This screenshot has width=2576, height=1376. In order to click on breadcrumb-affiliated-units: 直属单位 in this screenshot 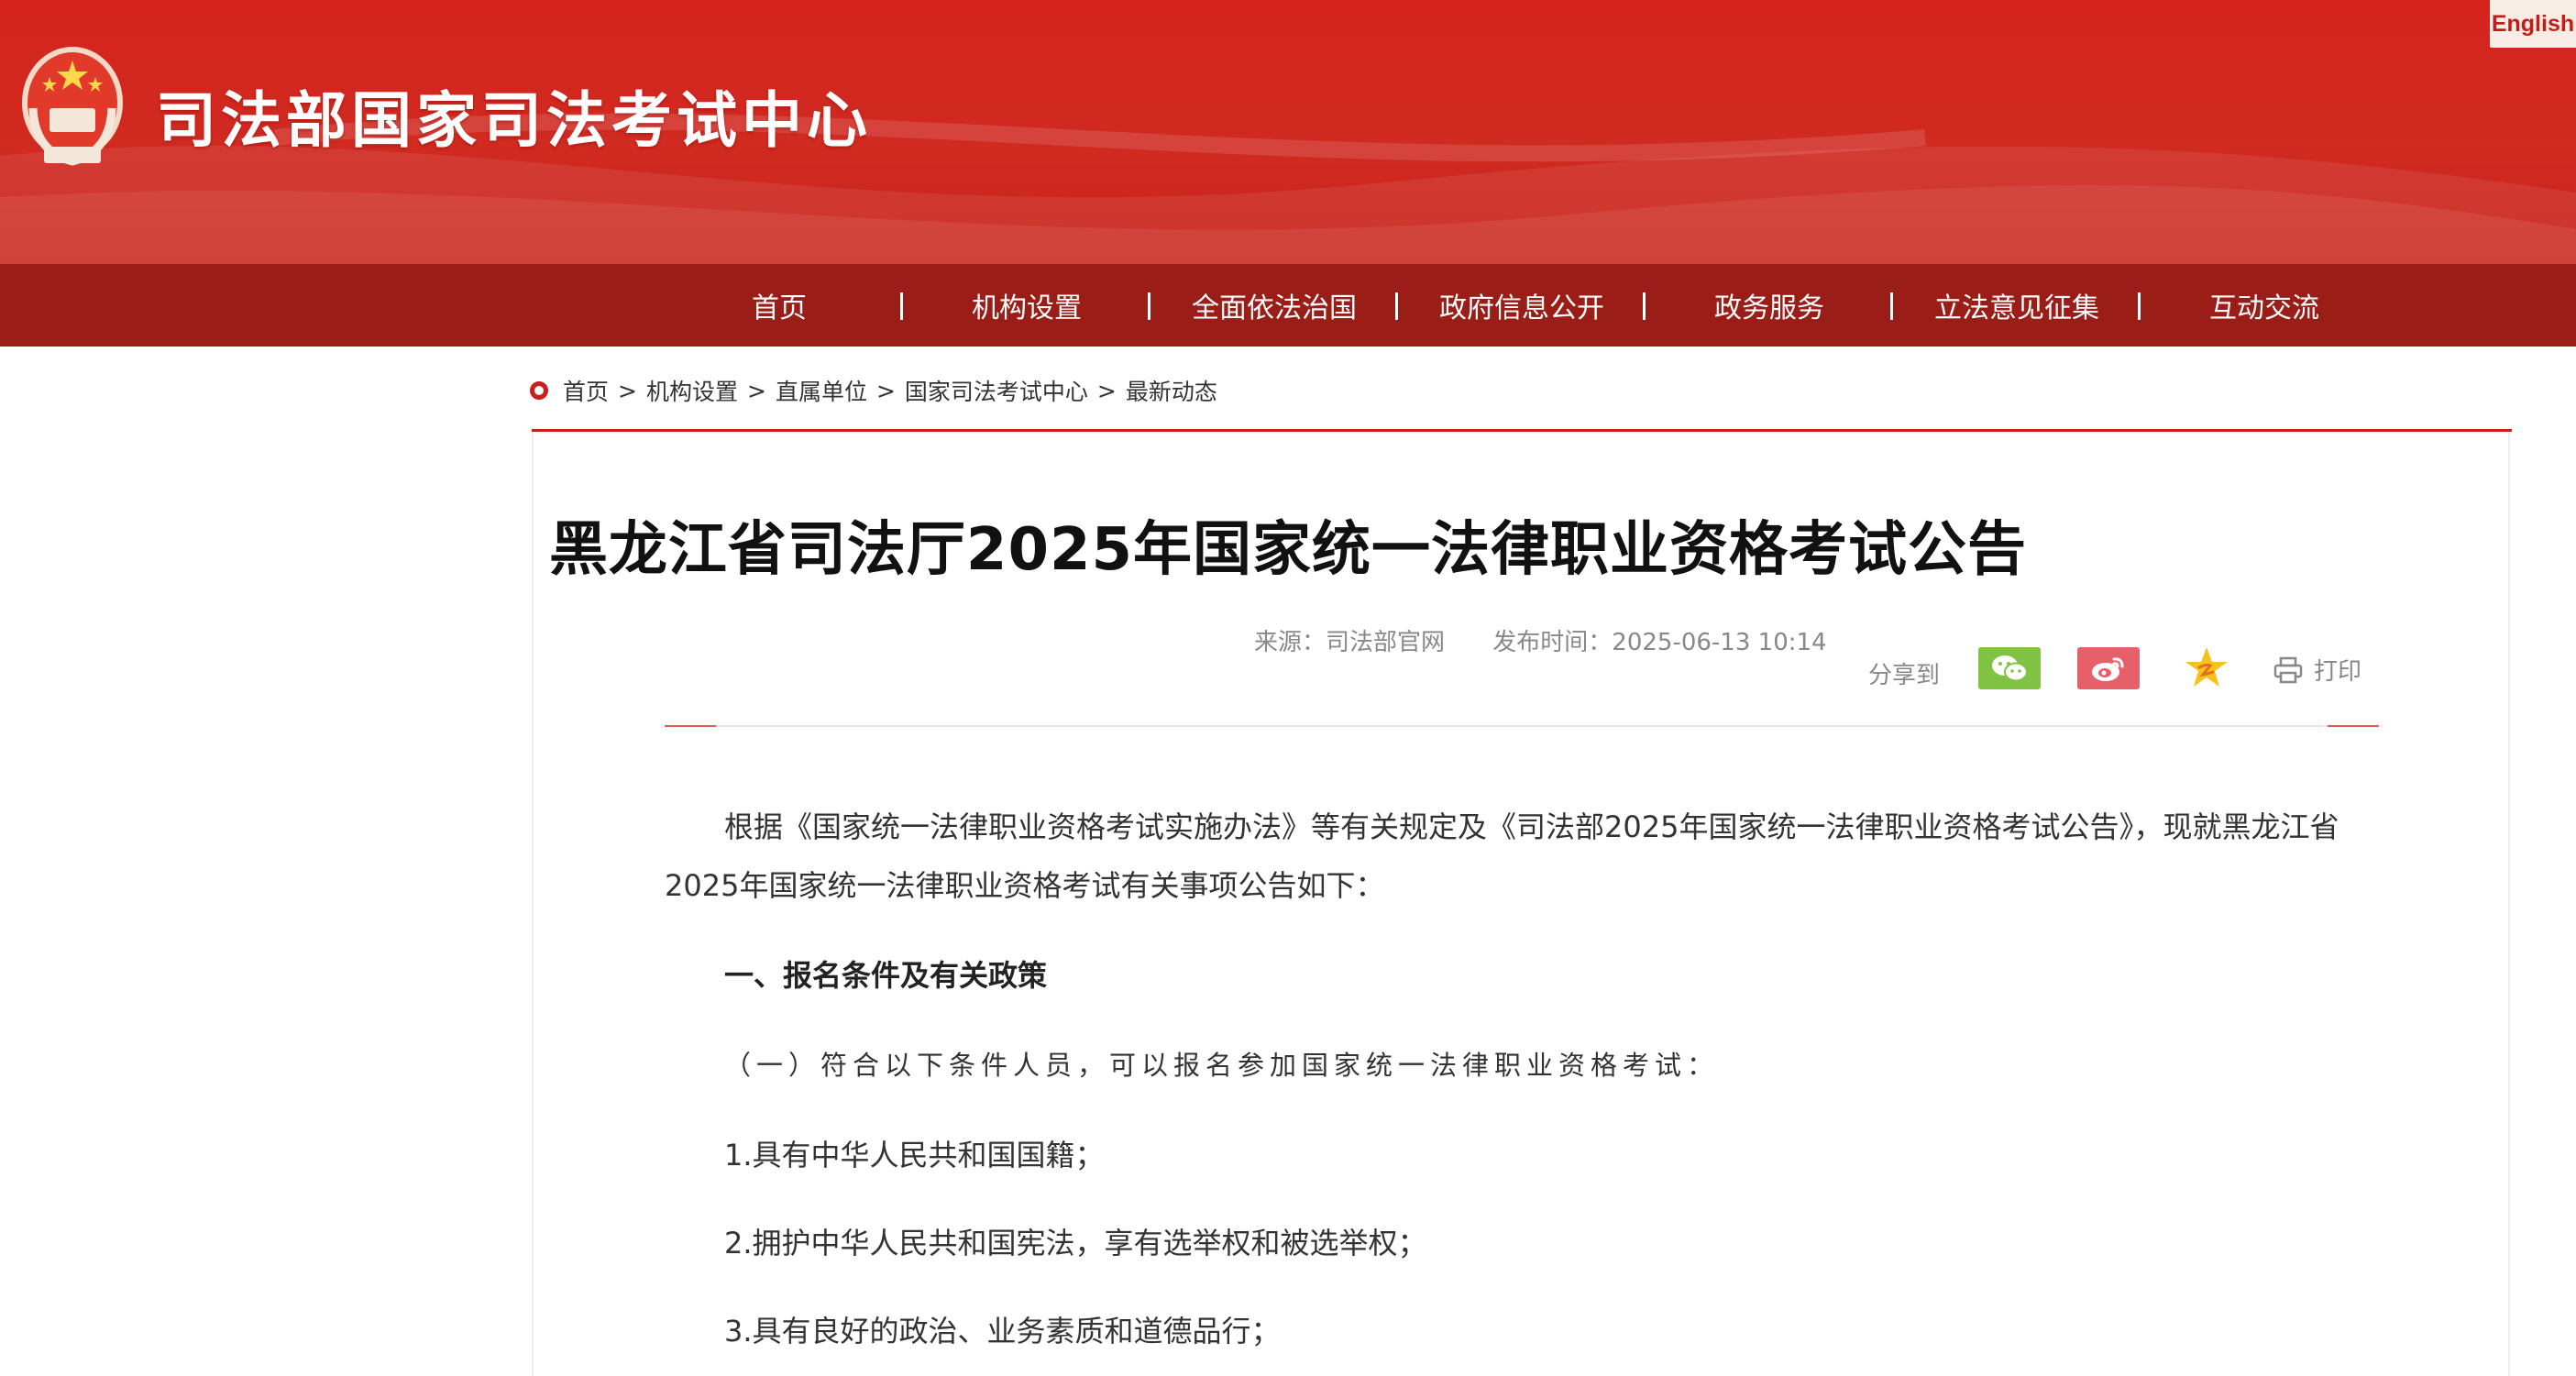, I will do `click(822, 390)`.